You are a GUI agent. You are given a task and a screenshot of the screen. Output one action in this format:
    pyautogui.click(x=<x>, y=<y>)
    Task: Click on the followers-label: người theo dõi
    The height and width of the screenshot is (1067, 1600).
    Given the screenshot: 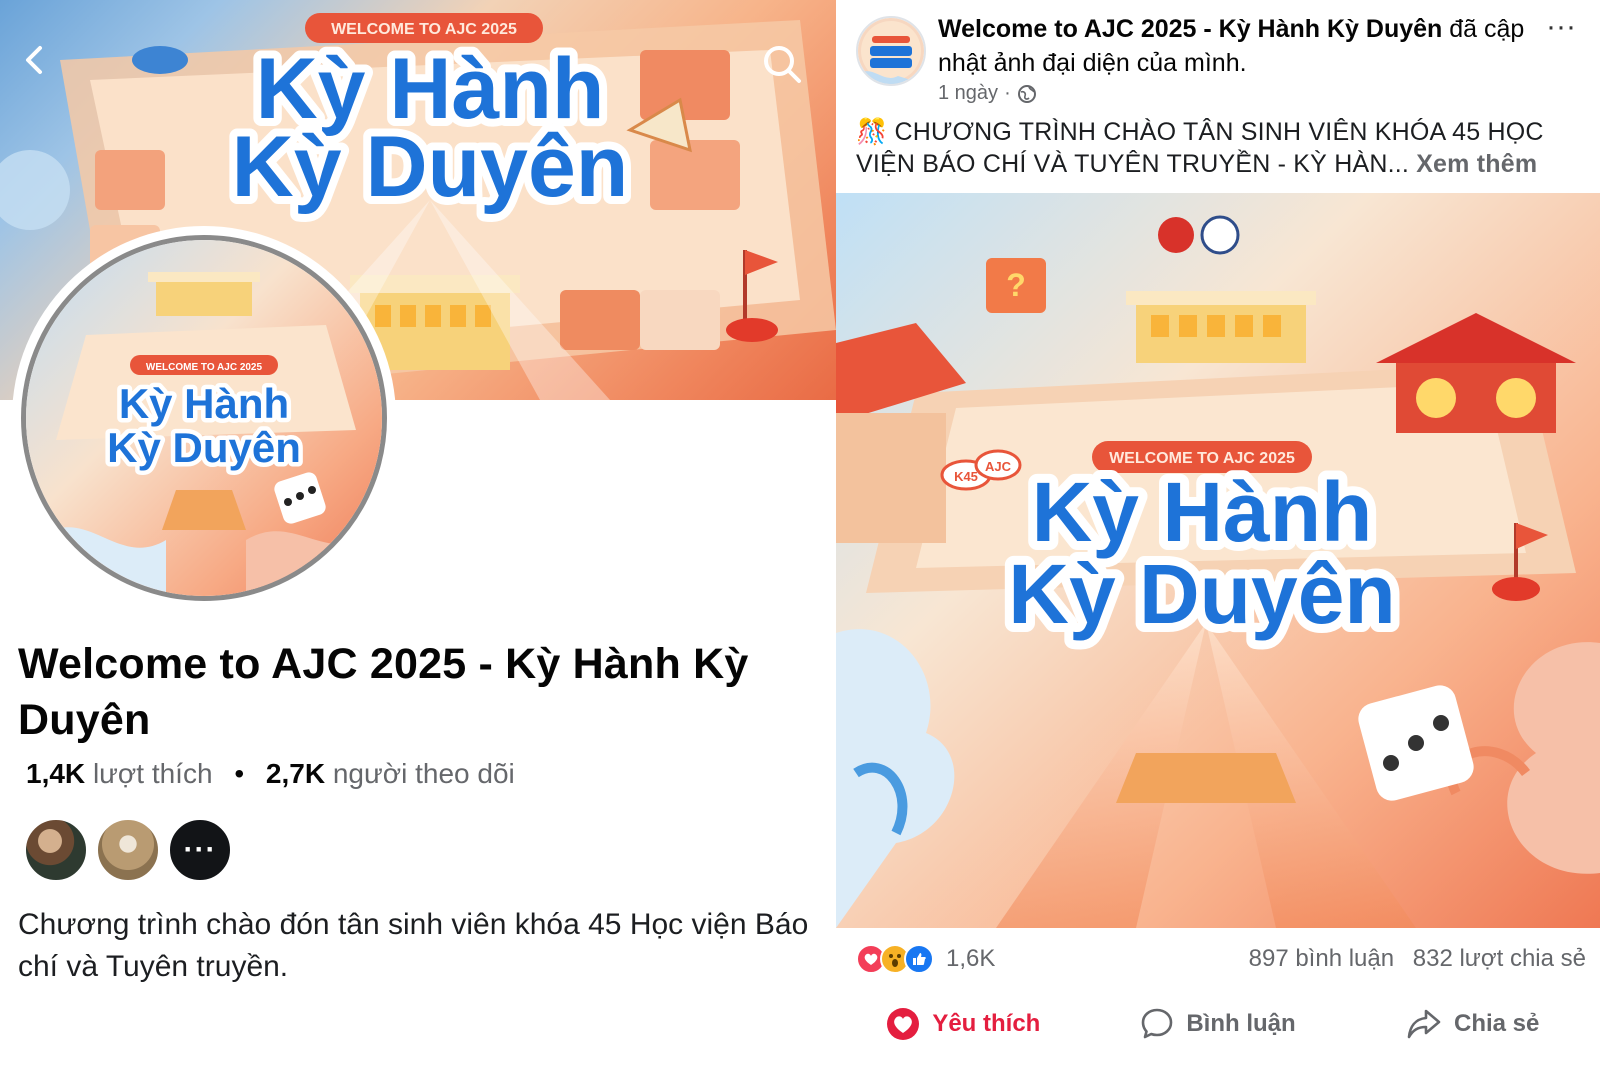 What is the action you would take?
    pyautogui.click(x=423, y=773)
    